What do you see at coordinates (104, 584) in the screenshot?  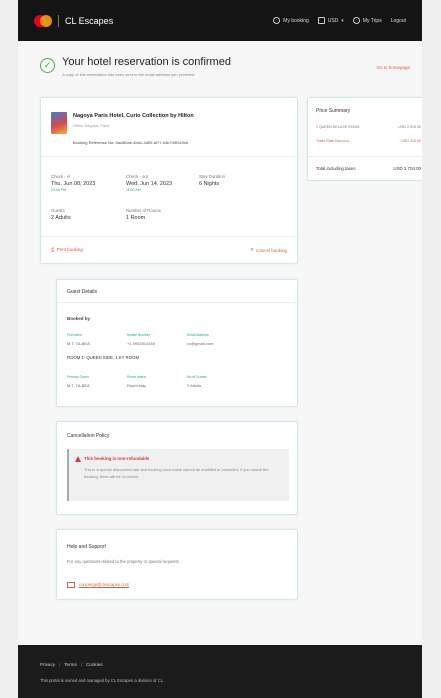 I see `support-email-link: concierge@clescapes.com` at bounding box center [104, 584].